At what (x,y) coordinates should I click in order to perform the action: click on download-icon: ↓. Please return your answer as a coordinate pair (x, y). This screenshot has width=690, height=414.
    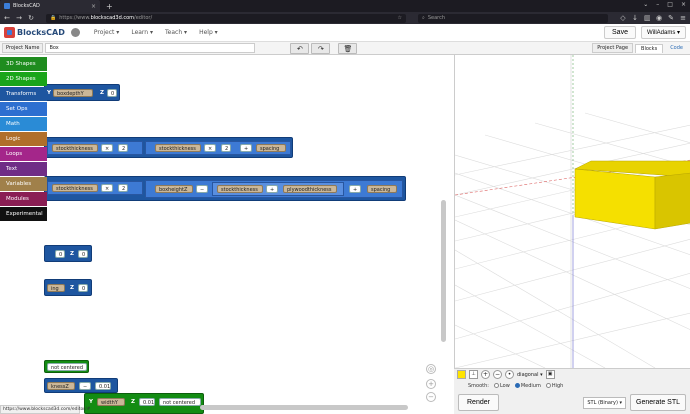
    Looking at the image, I should click on (635, 18).